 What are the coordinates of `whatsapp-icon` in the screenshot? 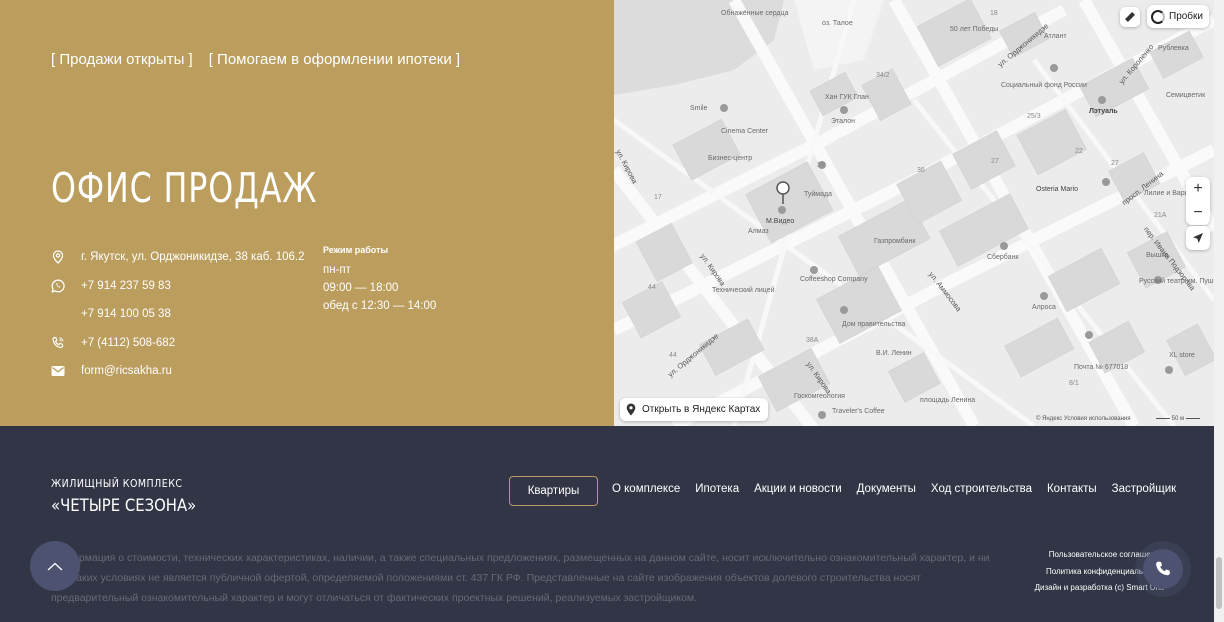 It's located at (58, 286).